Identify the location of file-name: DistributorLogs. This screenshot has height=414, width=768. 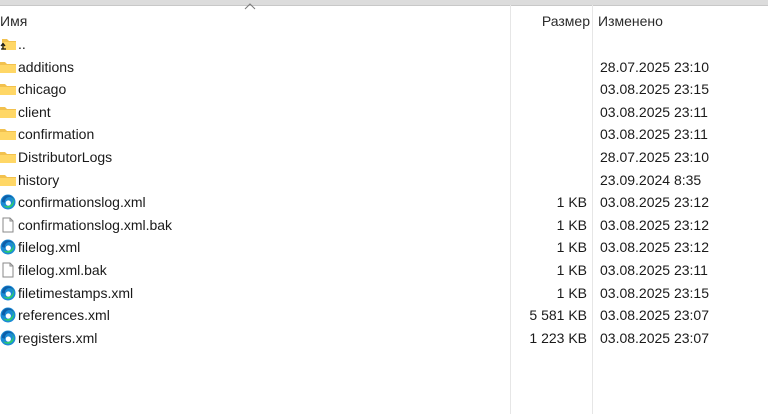
(65, 157).